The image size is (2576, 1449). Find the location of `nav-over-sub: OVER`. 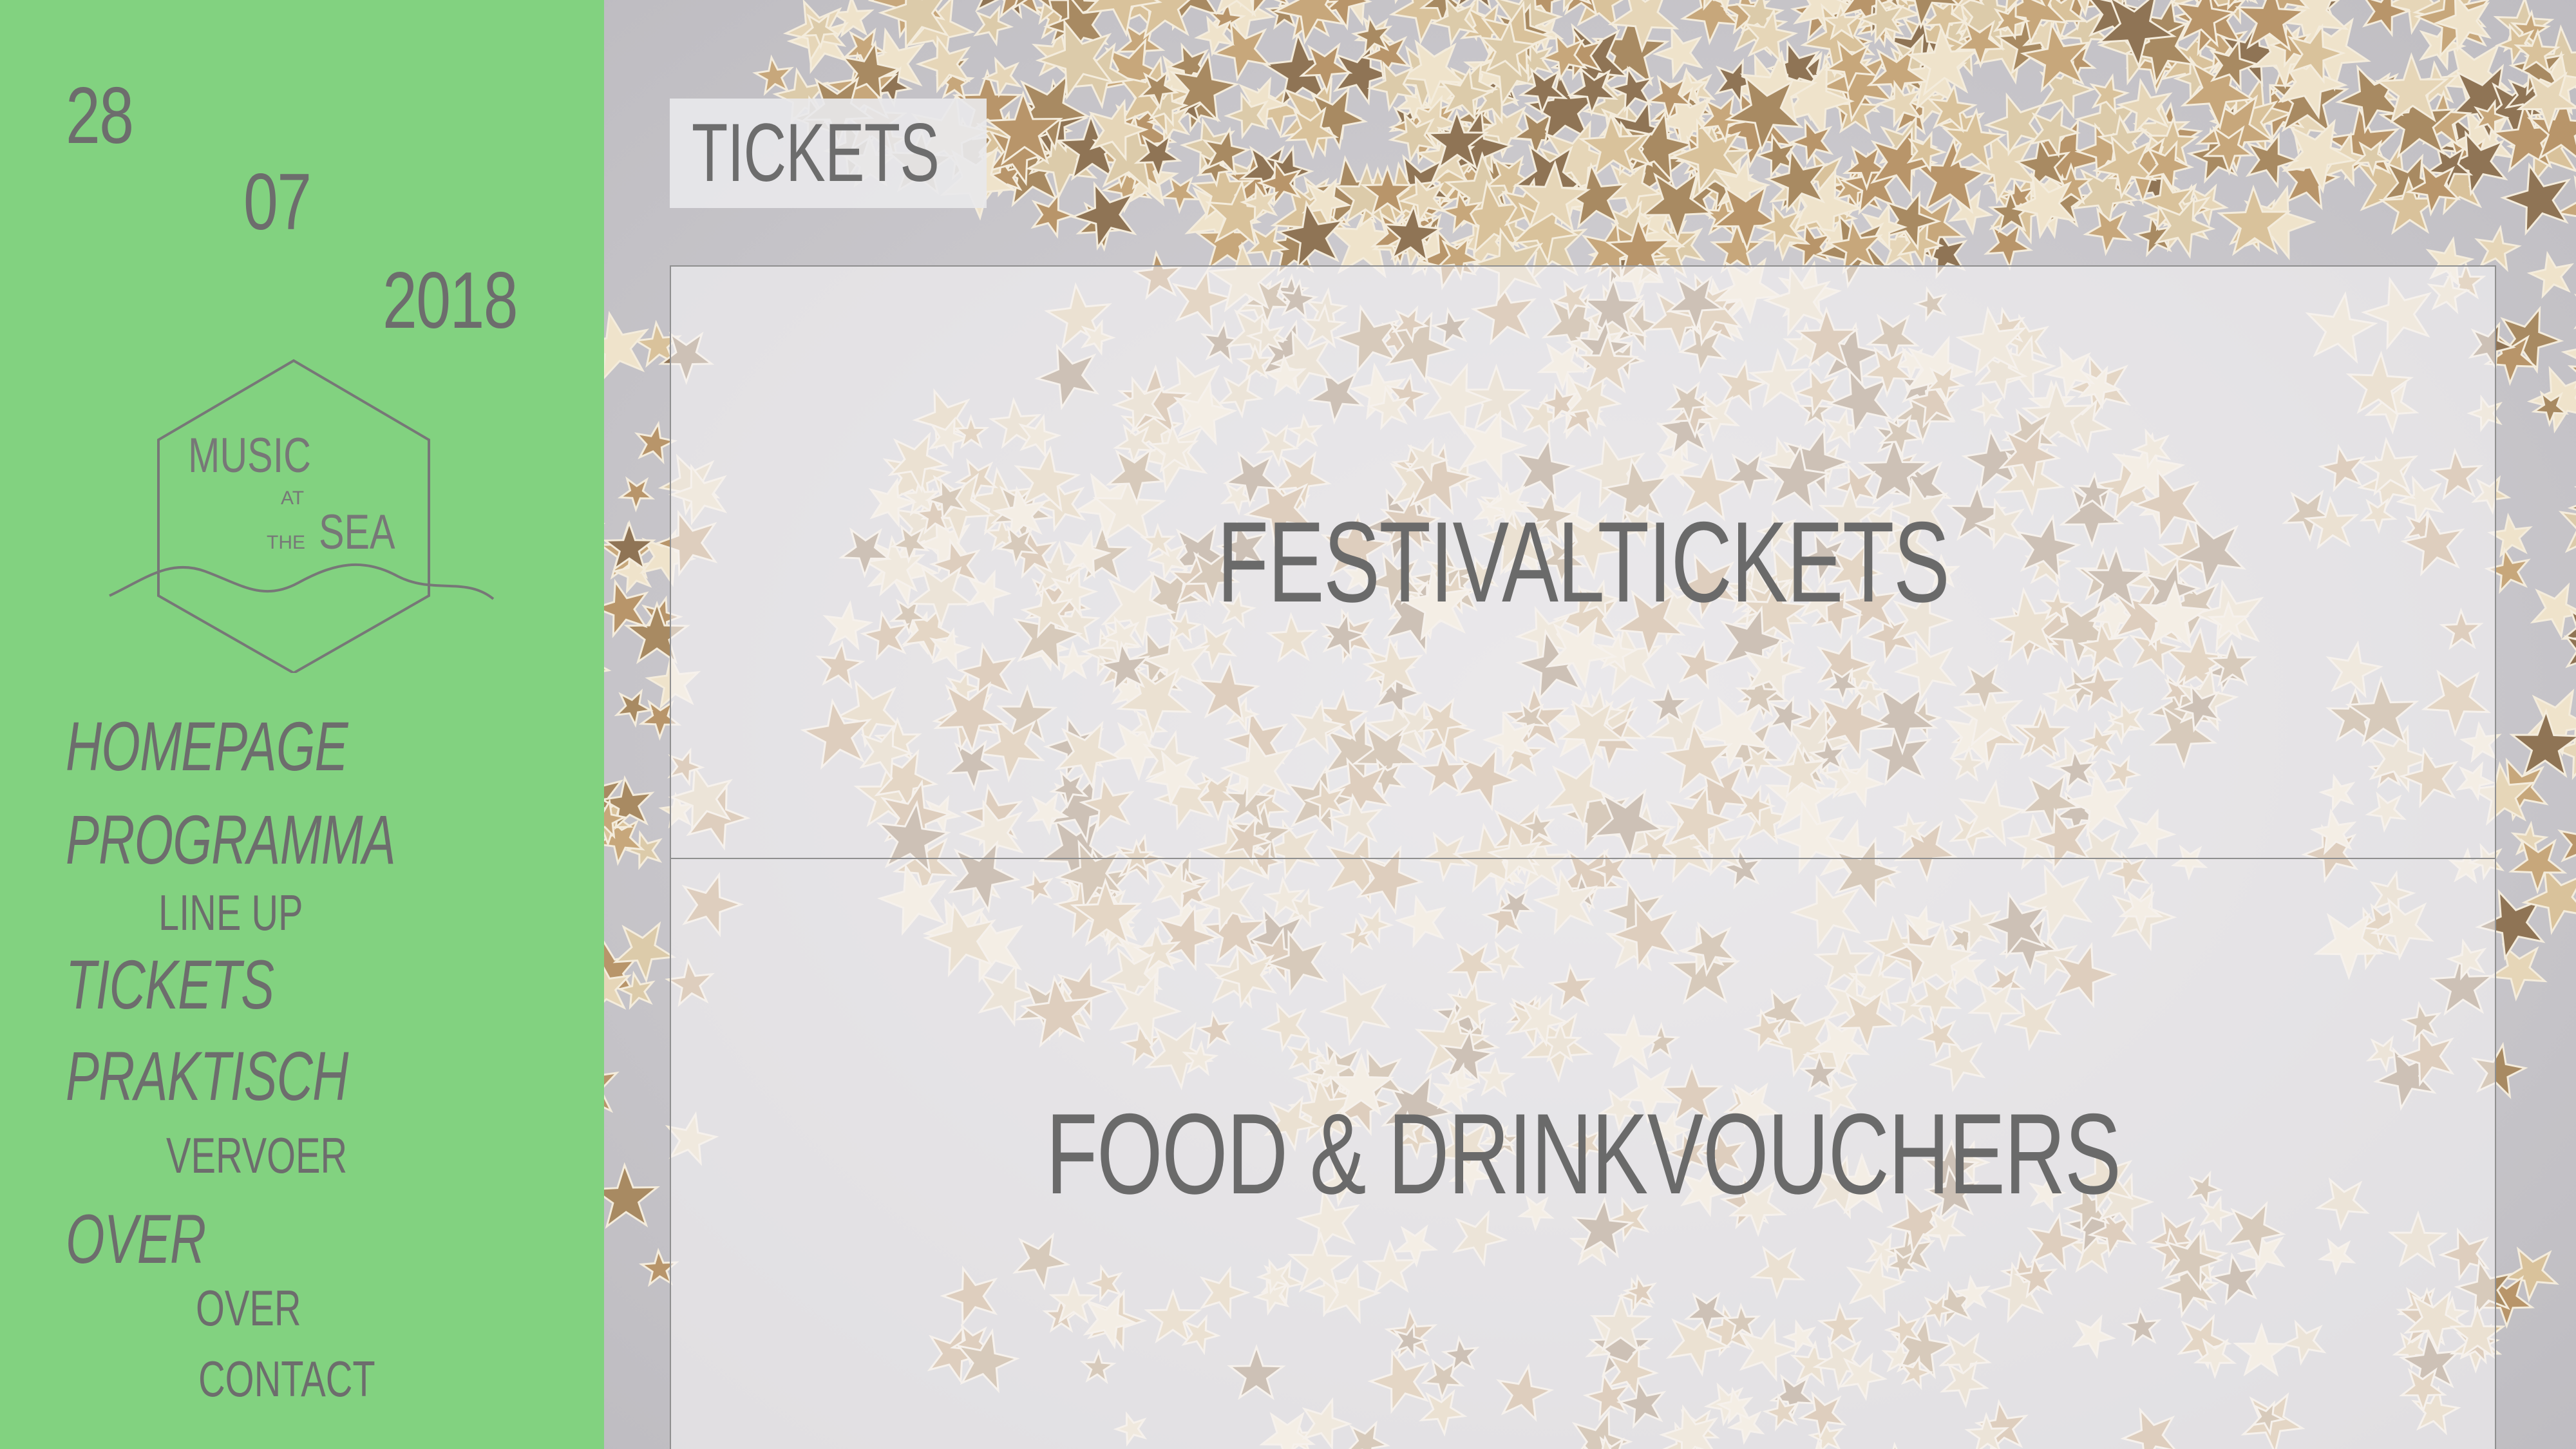

nav-over-sub: OVER is located at coordinates (248, 1308).